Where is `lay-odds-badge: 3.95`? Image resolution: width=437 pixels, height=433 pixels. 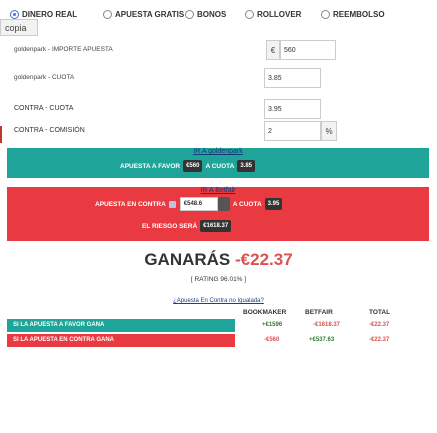
lay-odds-badge: 3.95 is located at coordinates (273, 204).